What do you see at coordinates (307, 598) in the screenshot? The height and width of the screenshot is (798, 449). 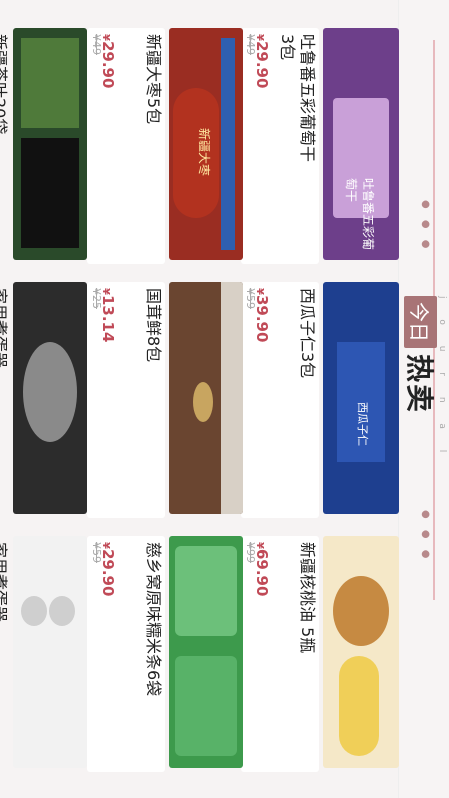 I see `product-name: 新疆核桃油 5瓶` at bounding box center [307, 598].